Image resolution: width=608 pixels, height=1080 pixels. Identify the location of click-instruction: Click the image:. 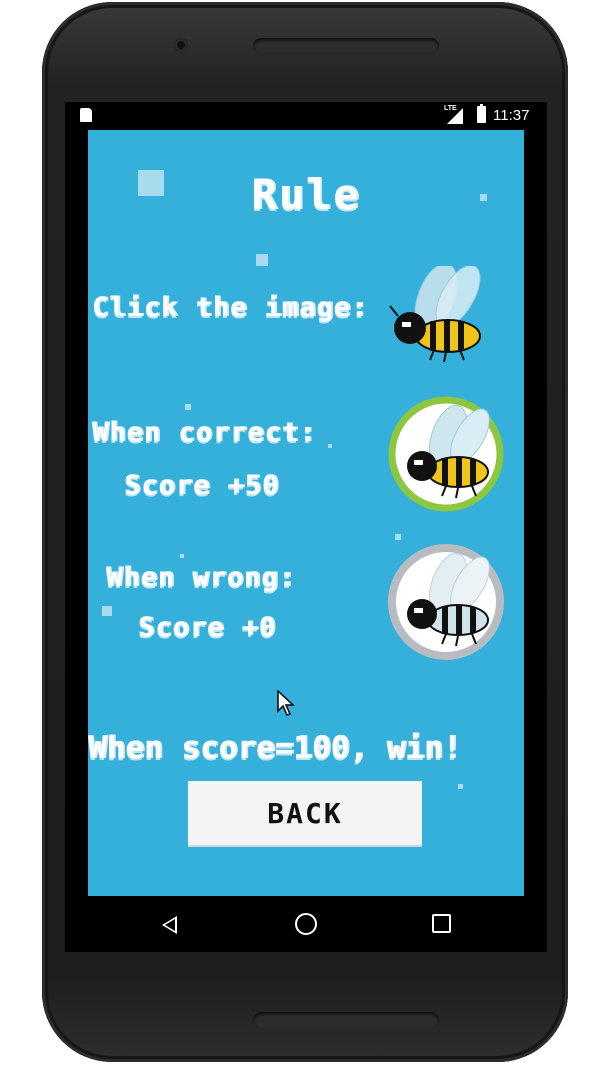
(230, 307).